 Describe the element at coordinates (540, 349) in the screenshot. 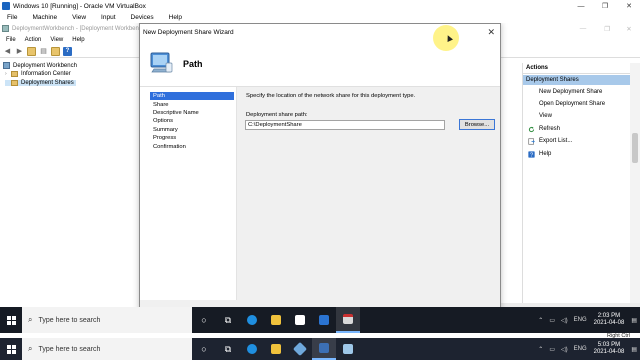

I see `host-show-hidden-icons: ⌃` at that location.